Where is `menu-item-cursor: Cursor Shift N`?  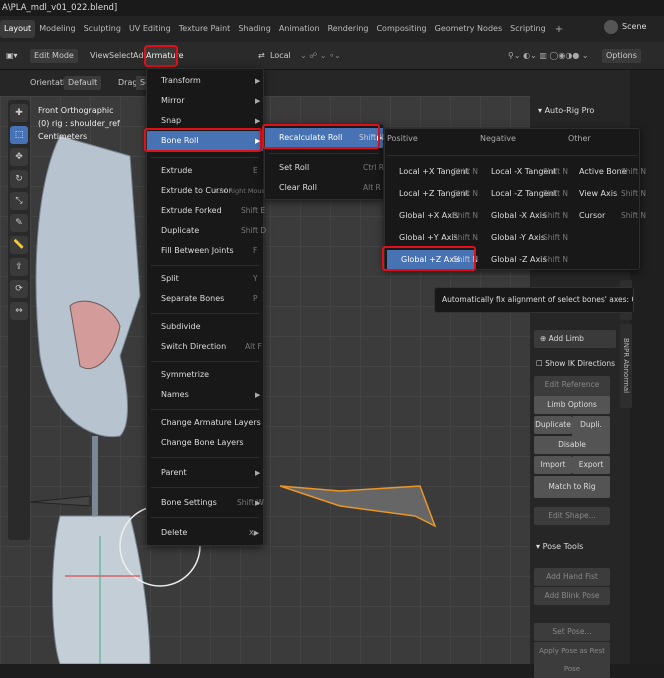 menu-item-cursor: Cursor Shift N is located at coordinates (605, 216).